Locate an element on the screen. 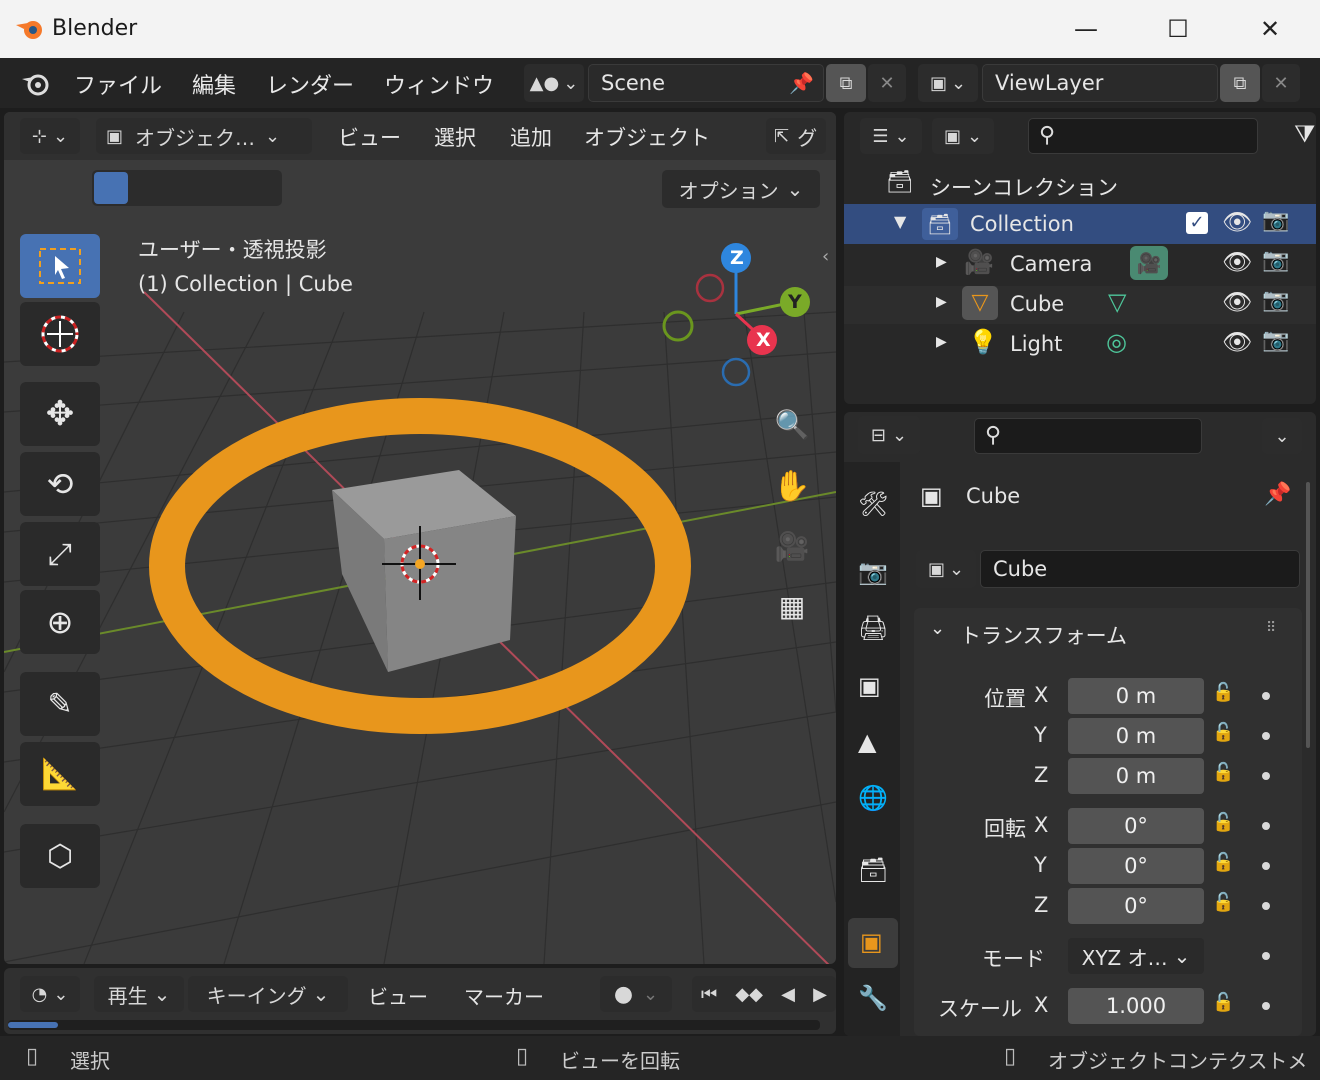 The height and width of the screenshot is (1080, 1320). properties-scrollbar is located at coordinates (1308, 615).